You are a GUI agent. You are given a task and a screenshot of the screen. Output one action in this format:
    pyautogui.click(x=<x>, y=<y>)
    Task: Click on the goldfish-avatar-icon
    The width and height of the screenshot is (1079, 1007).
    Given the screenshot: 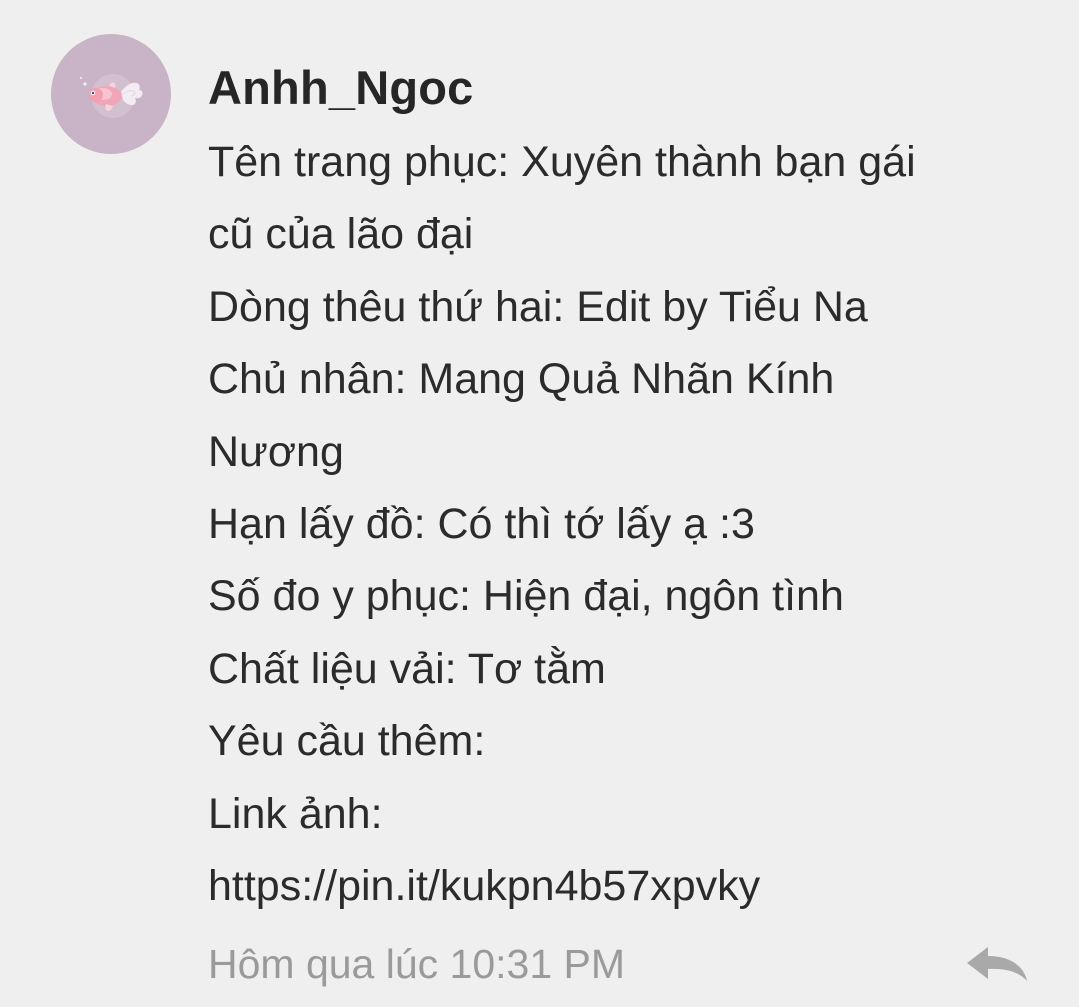 What is the action you would take?
    pyautogui.click(x=111, y=96)
    